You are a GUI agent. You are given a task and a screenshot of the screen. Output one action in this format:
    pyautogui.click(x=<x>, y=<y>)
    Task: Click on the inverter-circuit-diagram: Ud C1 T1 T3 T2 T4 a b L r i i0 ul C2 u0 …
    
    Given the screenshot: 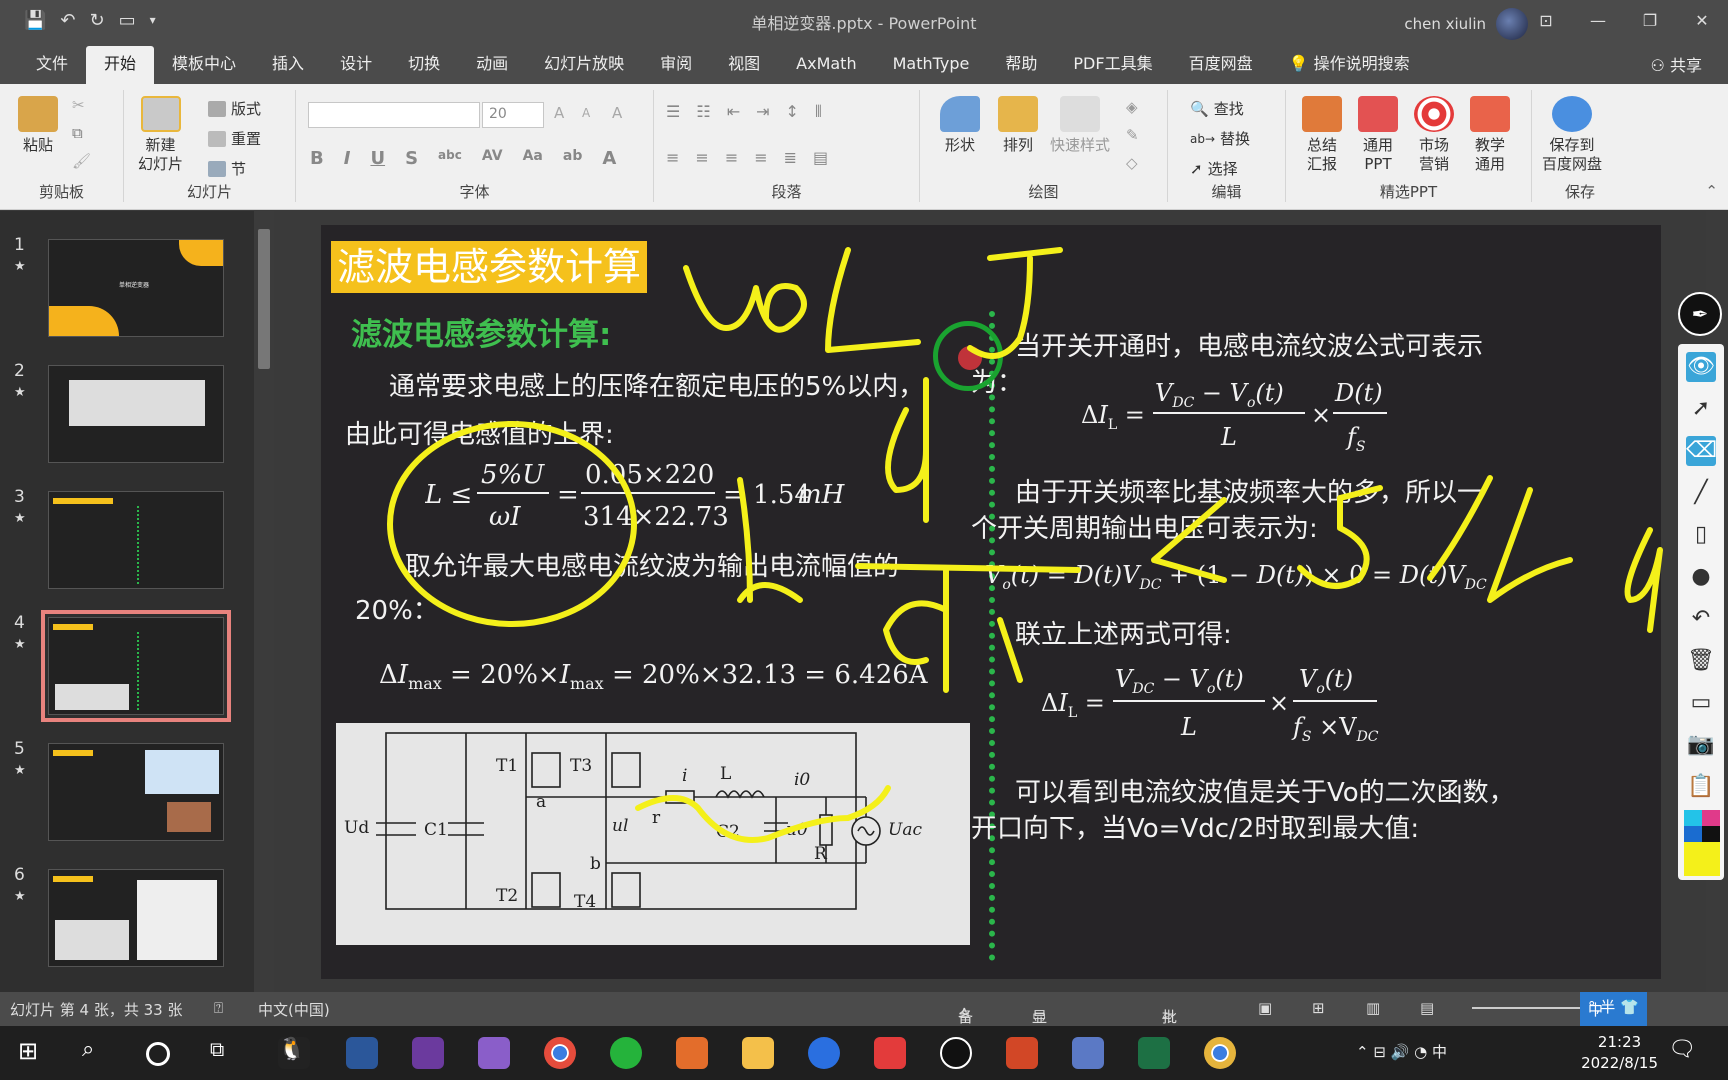 What is the action you would take?
    pyautogui.click(x=653, y=834)
    